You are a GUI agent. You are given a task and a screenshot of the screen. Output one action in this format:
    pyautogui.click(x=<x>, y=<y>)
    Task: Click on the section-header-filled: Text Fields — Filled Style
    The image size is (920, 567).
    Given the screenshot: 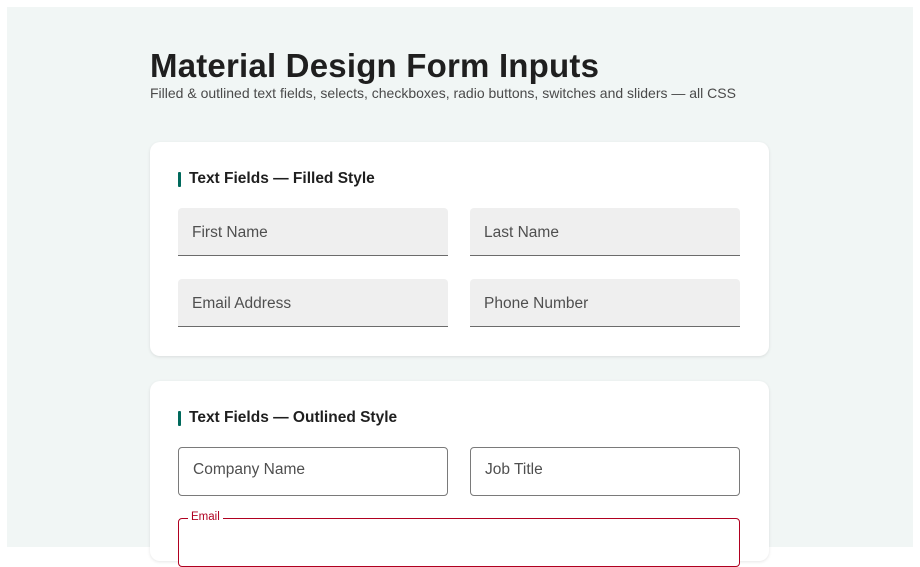 What is the action you would take?
    pyautogui.click(x=276, y=179)
    